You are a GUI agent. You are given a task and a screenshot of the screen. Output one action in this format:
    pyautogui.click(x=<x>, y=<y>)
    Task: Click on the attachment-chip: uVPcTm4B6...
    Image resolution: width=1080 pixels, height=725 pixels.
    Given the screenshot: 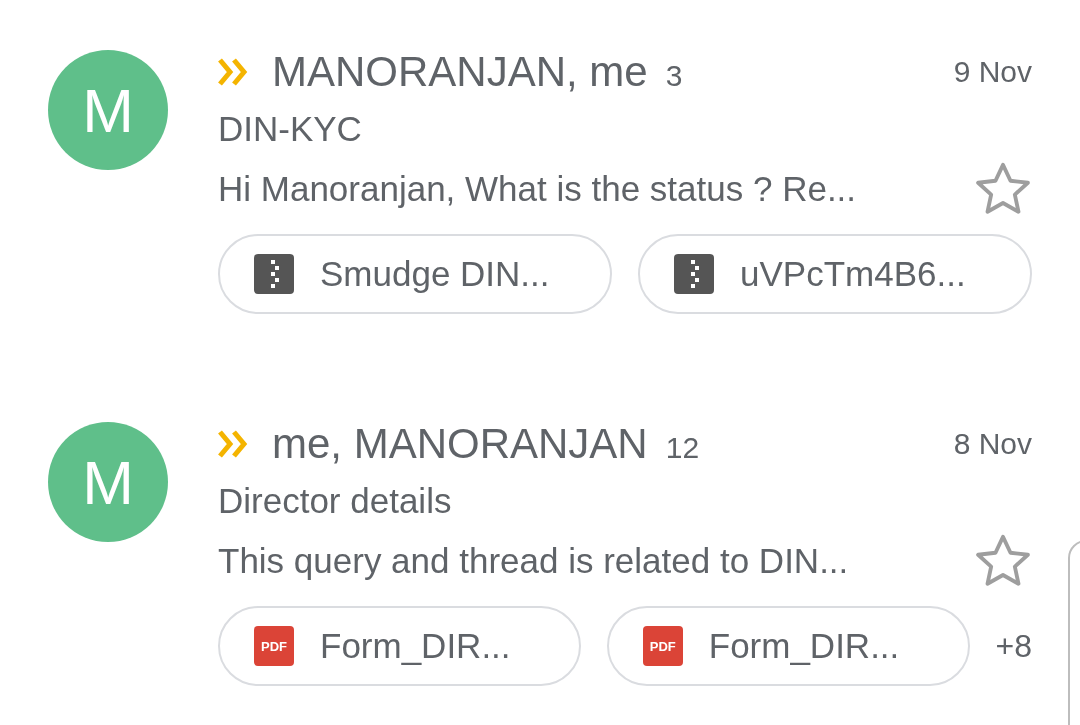 What is the action you would take?
    pyautogui.click(x=835, y=274)
    